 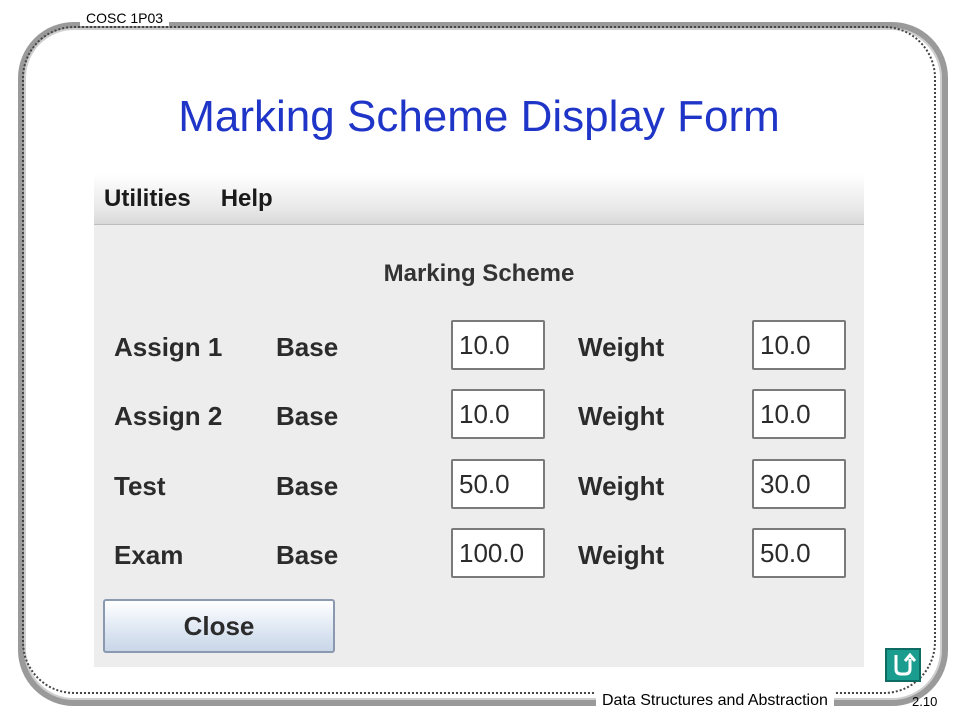 What do you see at coordinates (168, 416) in the screenshot?
I see `row-label: Assign 2` at bounding box center [168, 416].